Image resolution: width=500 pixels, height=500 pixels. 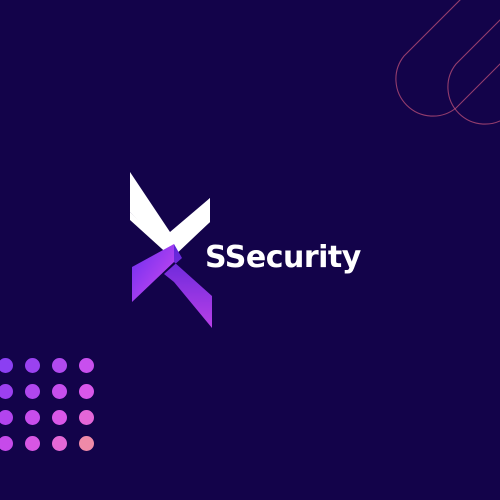 What do you see at coordinates (283, 257) in the screenshot?
I see `brand-wordmark: SSecurity` at bounding box center [283, 257].